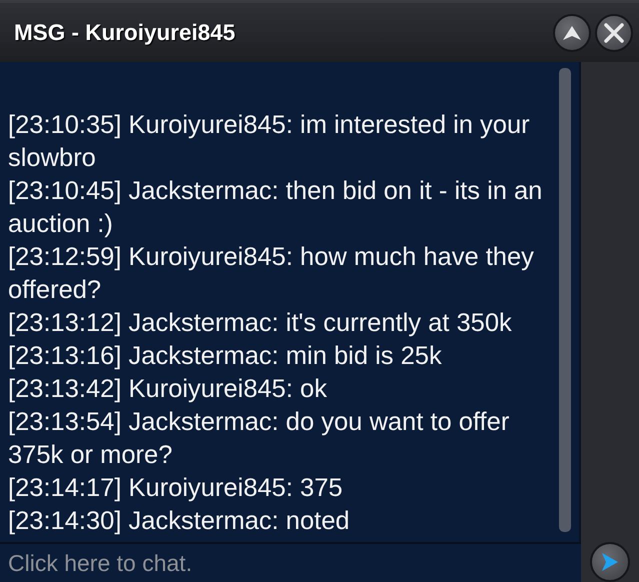 The height and width of the screenshot is (582, 639). I want to click on chat-message: [23:14:17] Kuroiyurei845: 375, so click(176, 488).